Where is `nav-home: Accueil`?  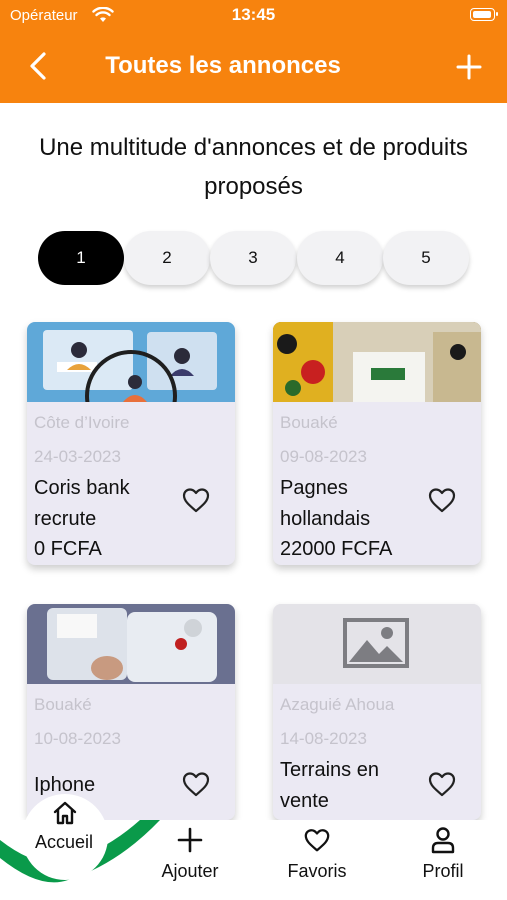
nav-home: Accueil is located at coordinates (64, 826).